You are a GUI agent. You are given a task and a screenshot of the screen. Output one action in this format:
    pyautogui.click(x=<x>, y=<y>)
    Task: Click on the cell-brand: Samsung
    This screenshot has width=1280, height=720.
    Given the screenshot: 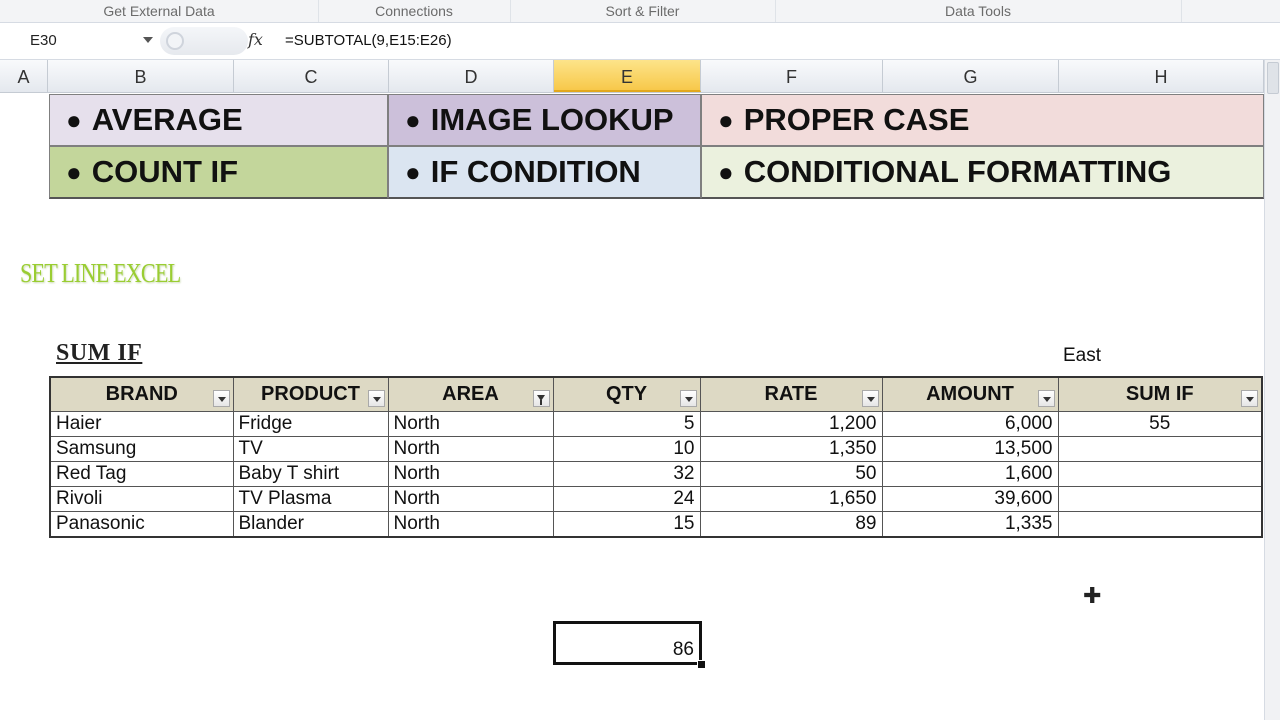 What is the action you would take?
    pyautogui.click(x=141, y=449)
    